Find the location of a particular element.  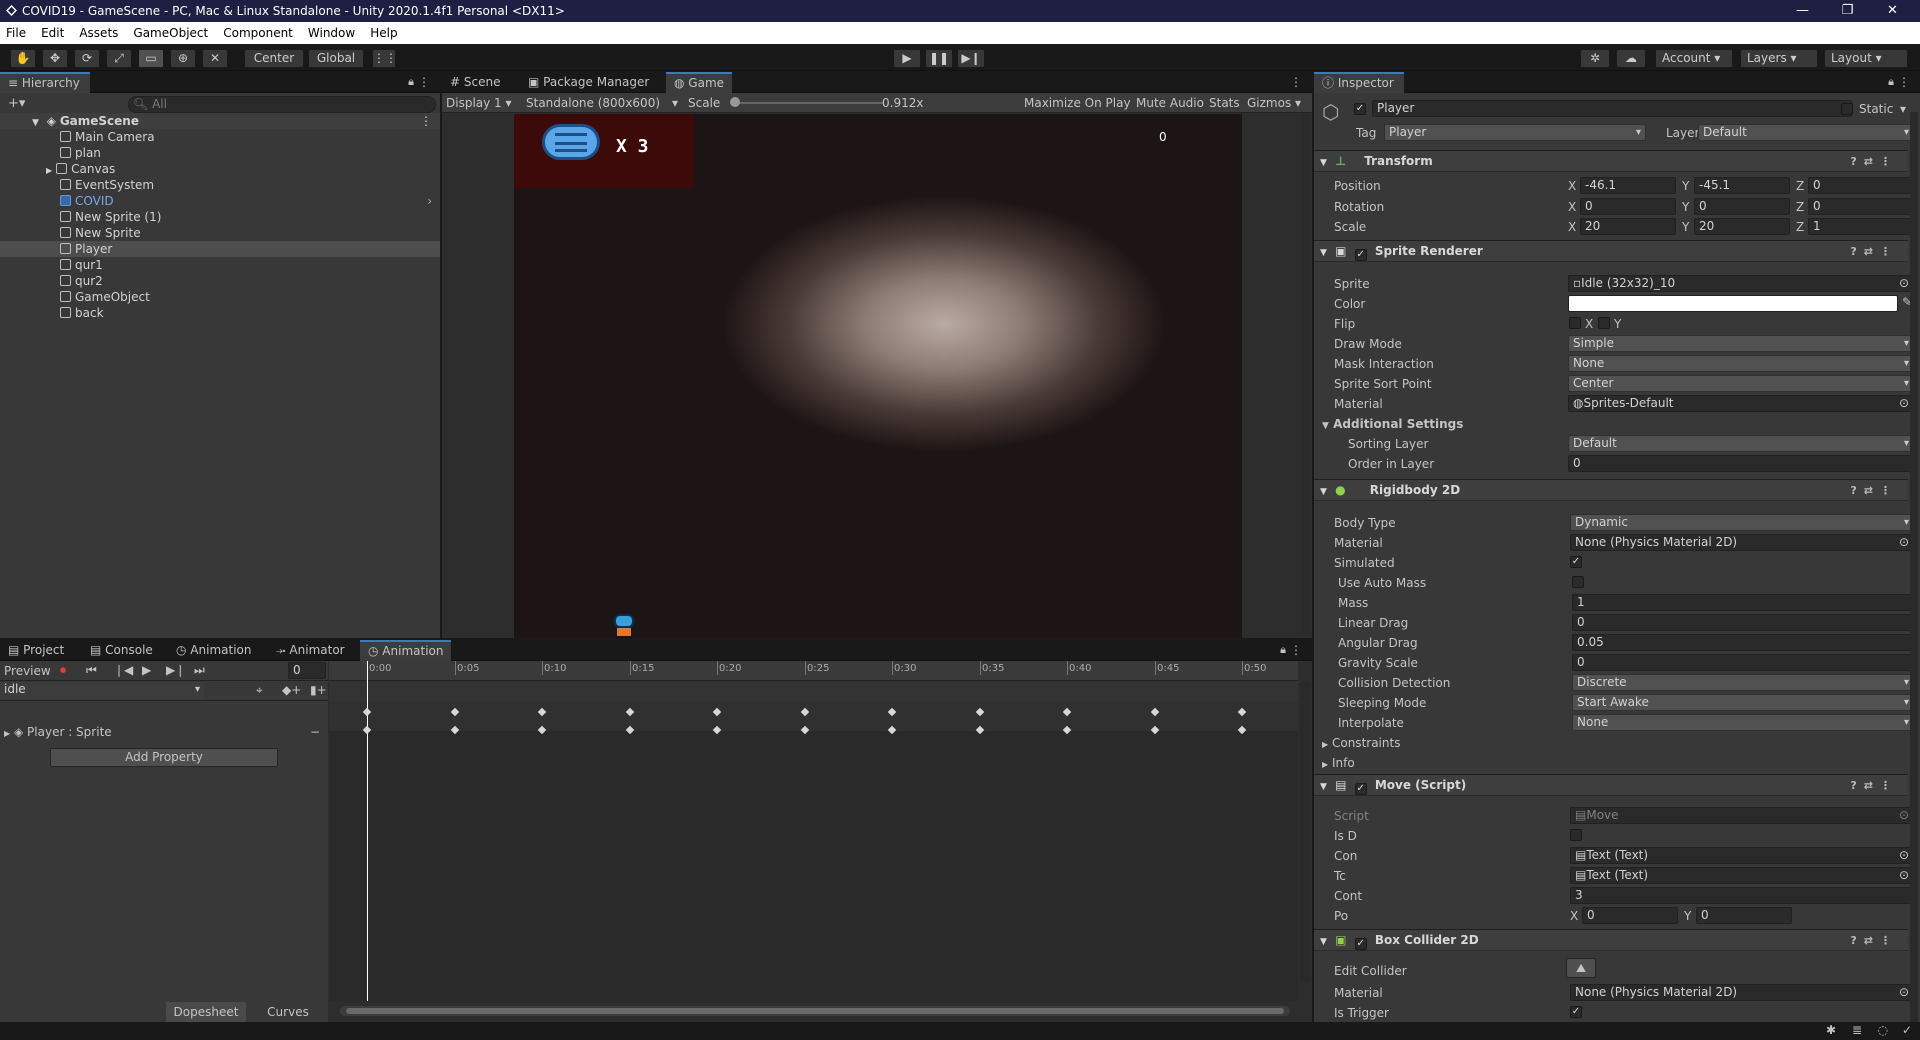

rotation-z-field: 0 is located at coordinates (1861, 206).